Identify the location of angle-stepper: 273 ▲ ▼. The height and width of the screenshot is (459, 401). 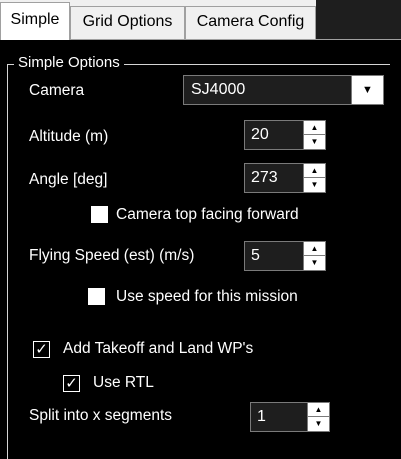
(285, 178).